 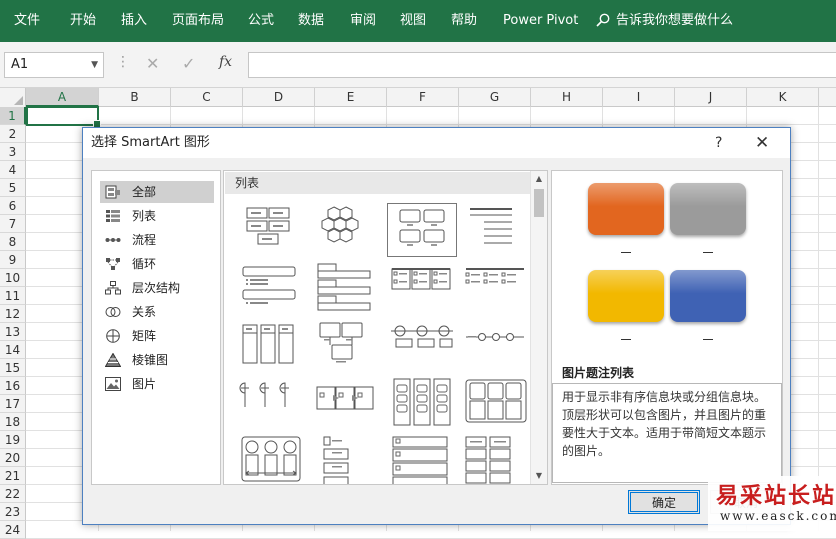 I want to click on row-header-24: 24, so click(x=13, y=530).